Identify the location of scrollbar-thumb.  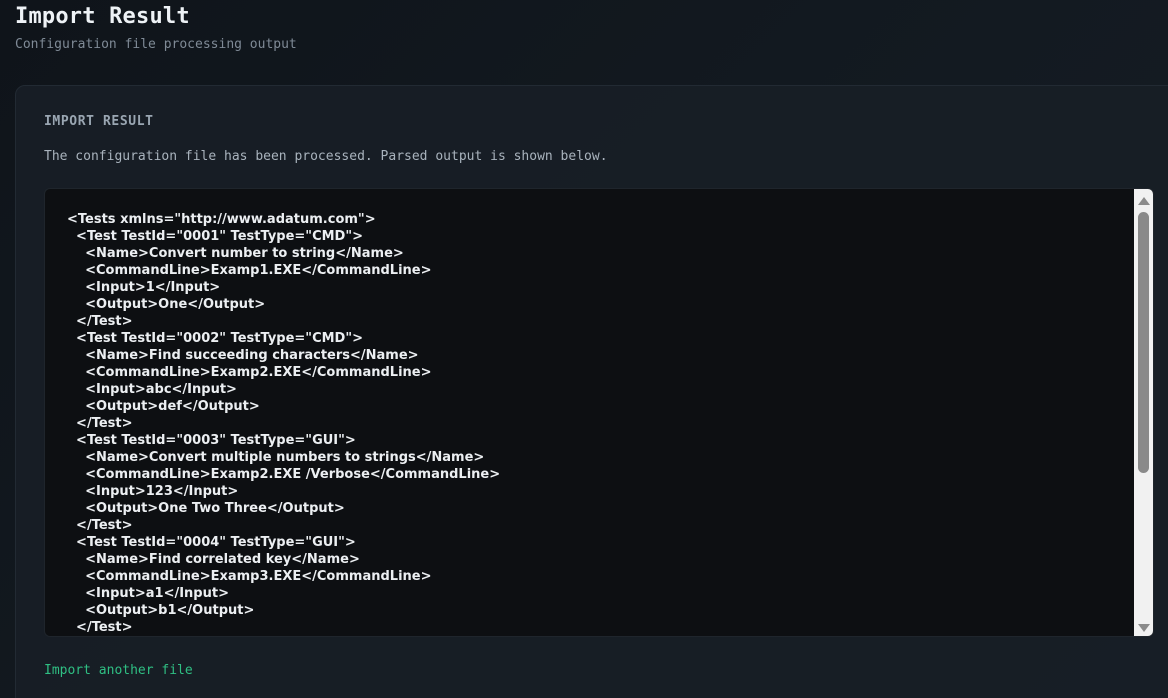
(1143, 342).